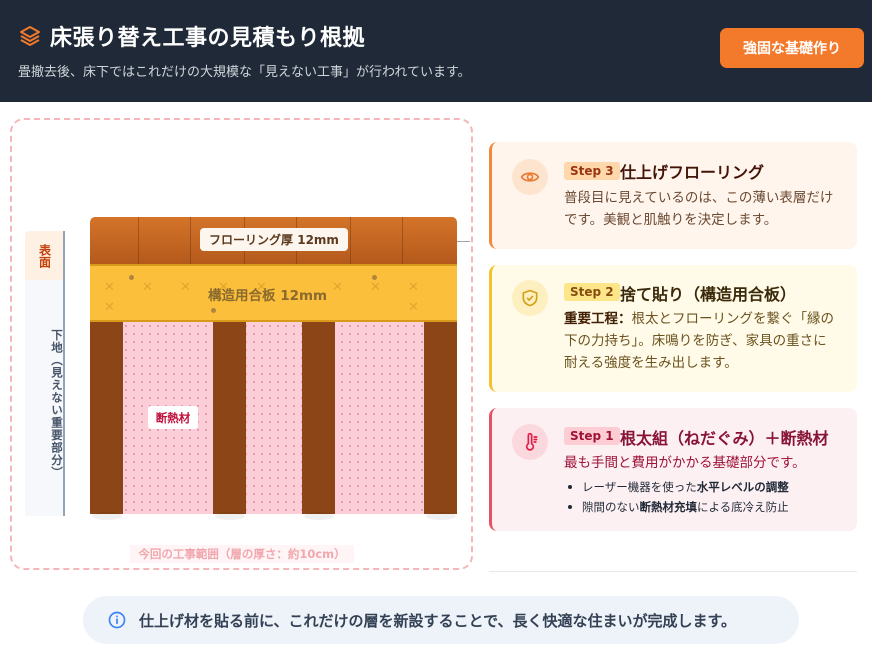 The image size is (872, 653). Describe the element at coordinates (673, 571) in the screenshot. I see `section-divider` at that location.